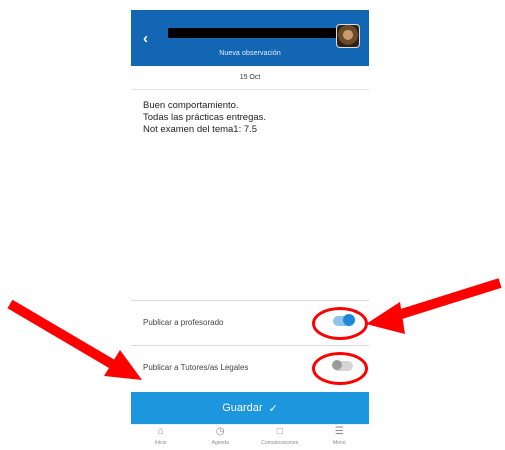  I want to click on check-icon: ✓, so click(273, 408).